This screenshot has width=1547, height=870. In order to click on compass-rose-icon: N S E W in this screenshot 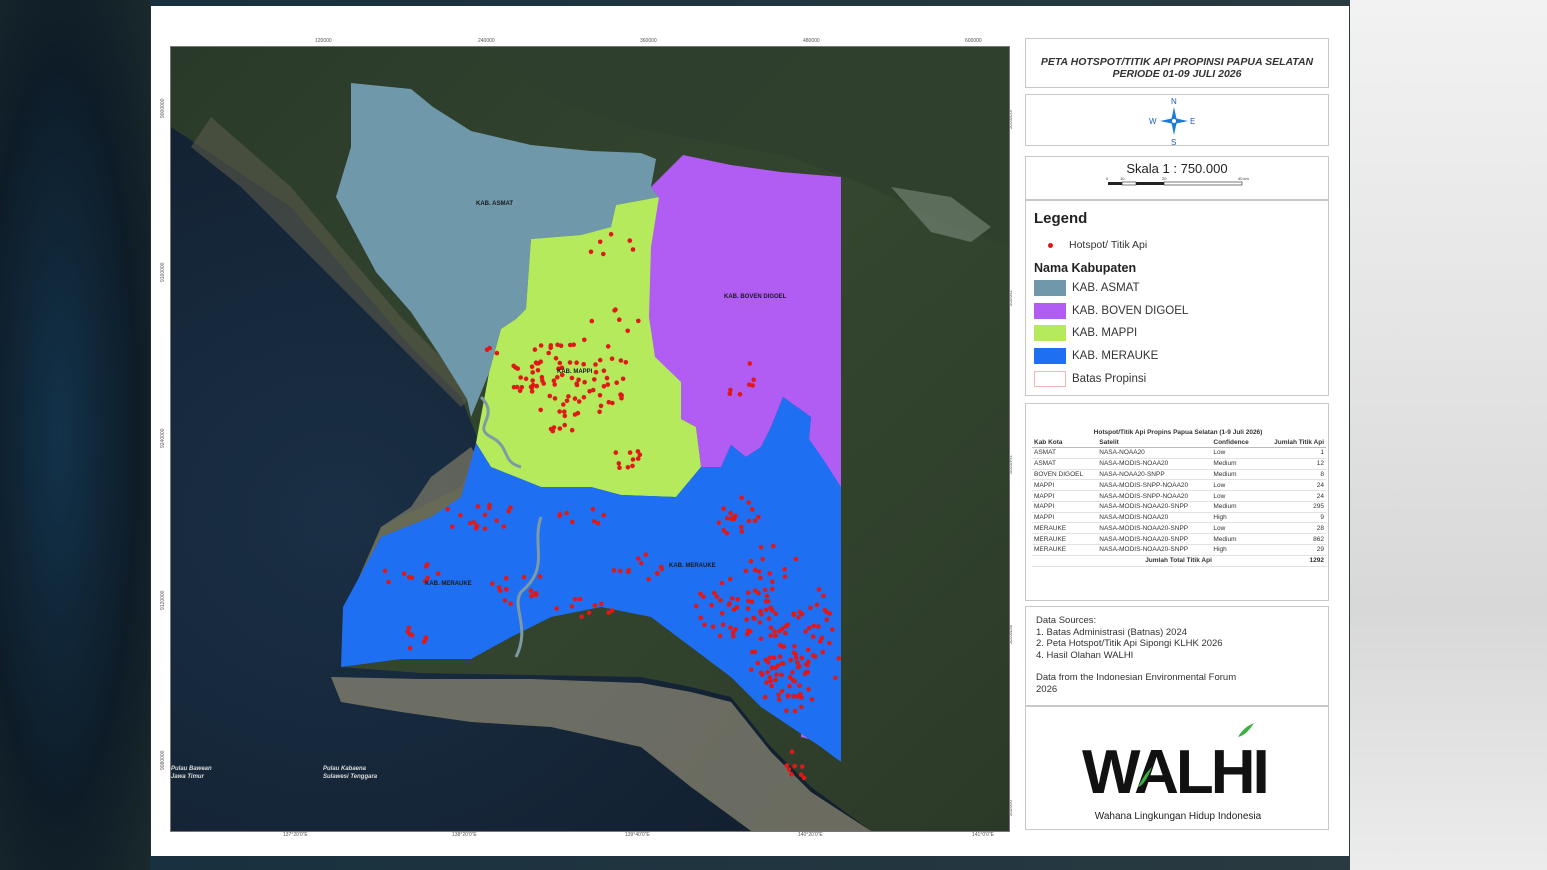, I will do `click(1172, 122)`.